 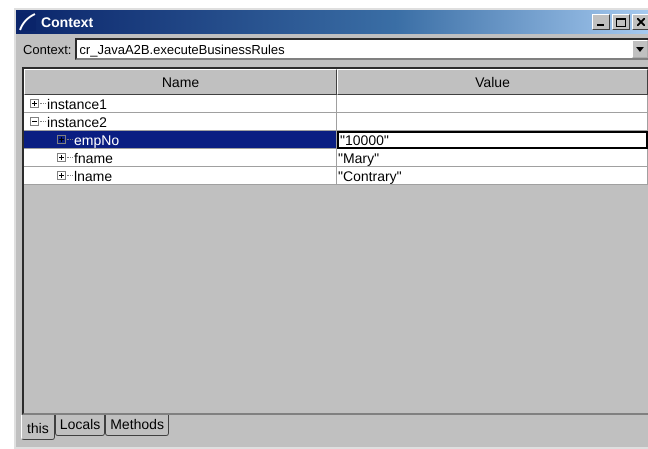 I want to click on tab: Locals, so click(x=80, y=425).